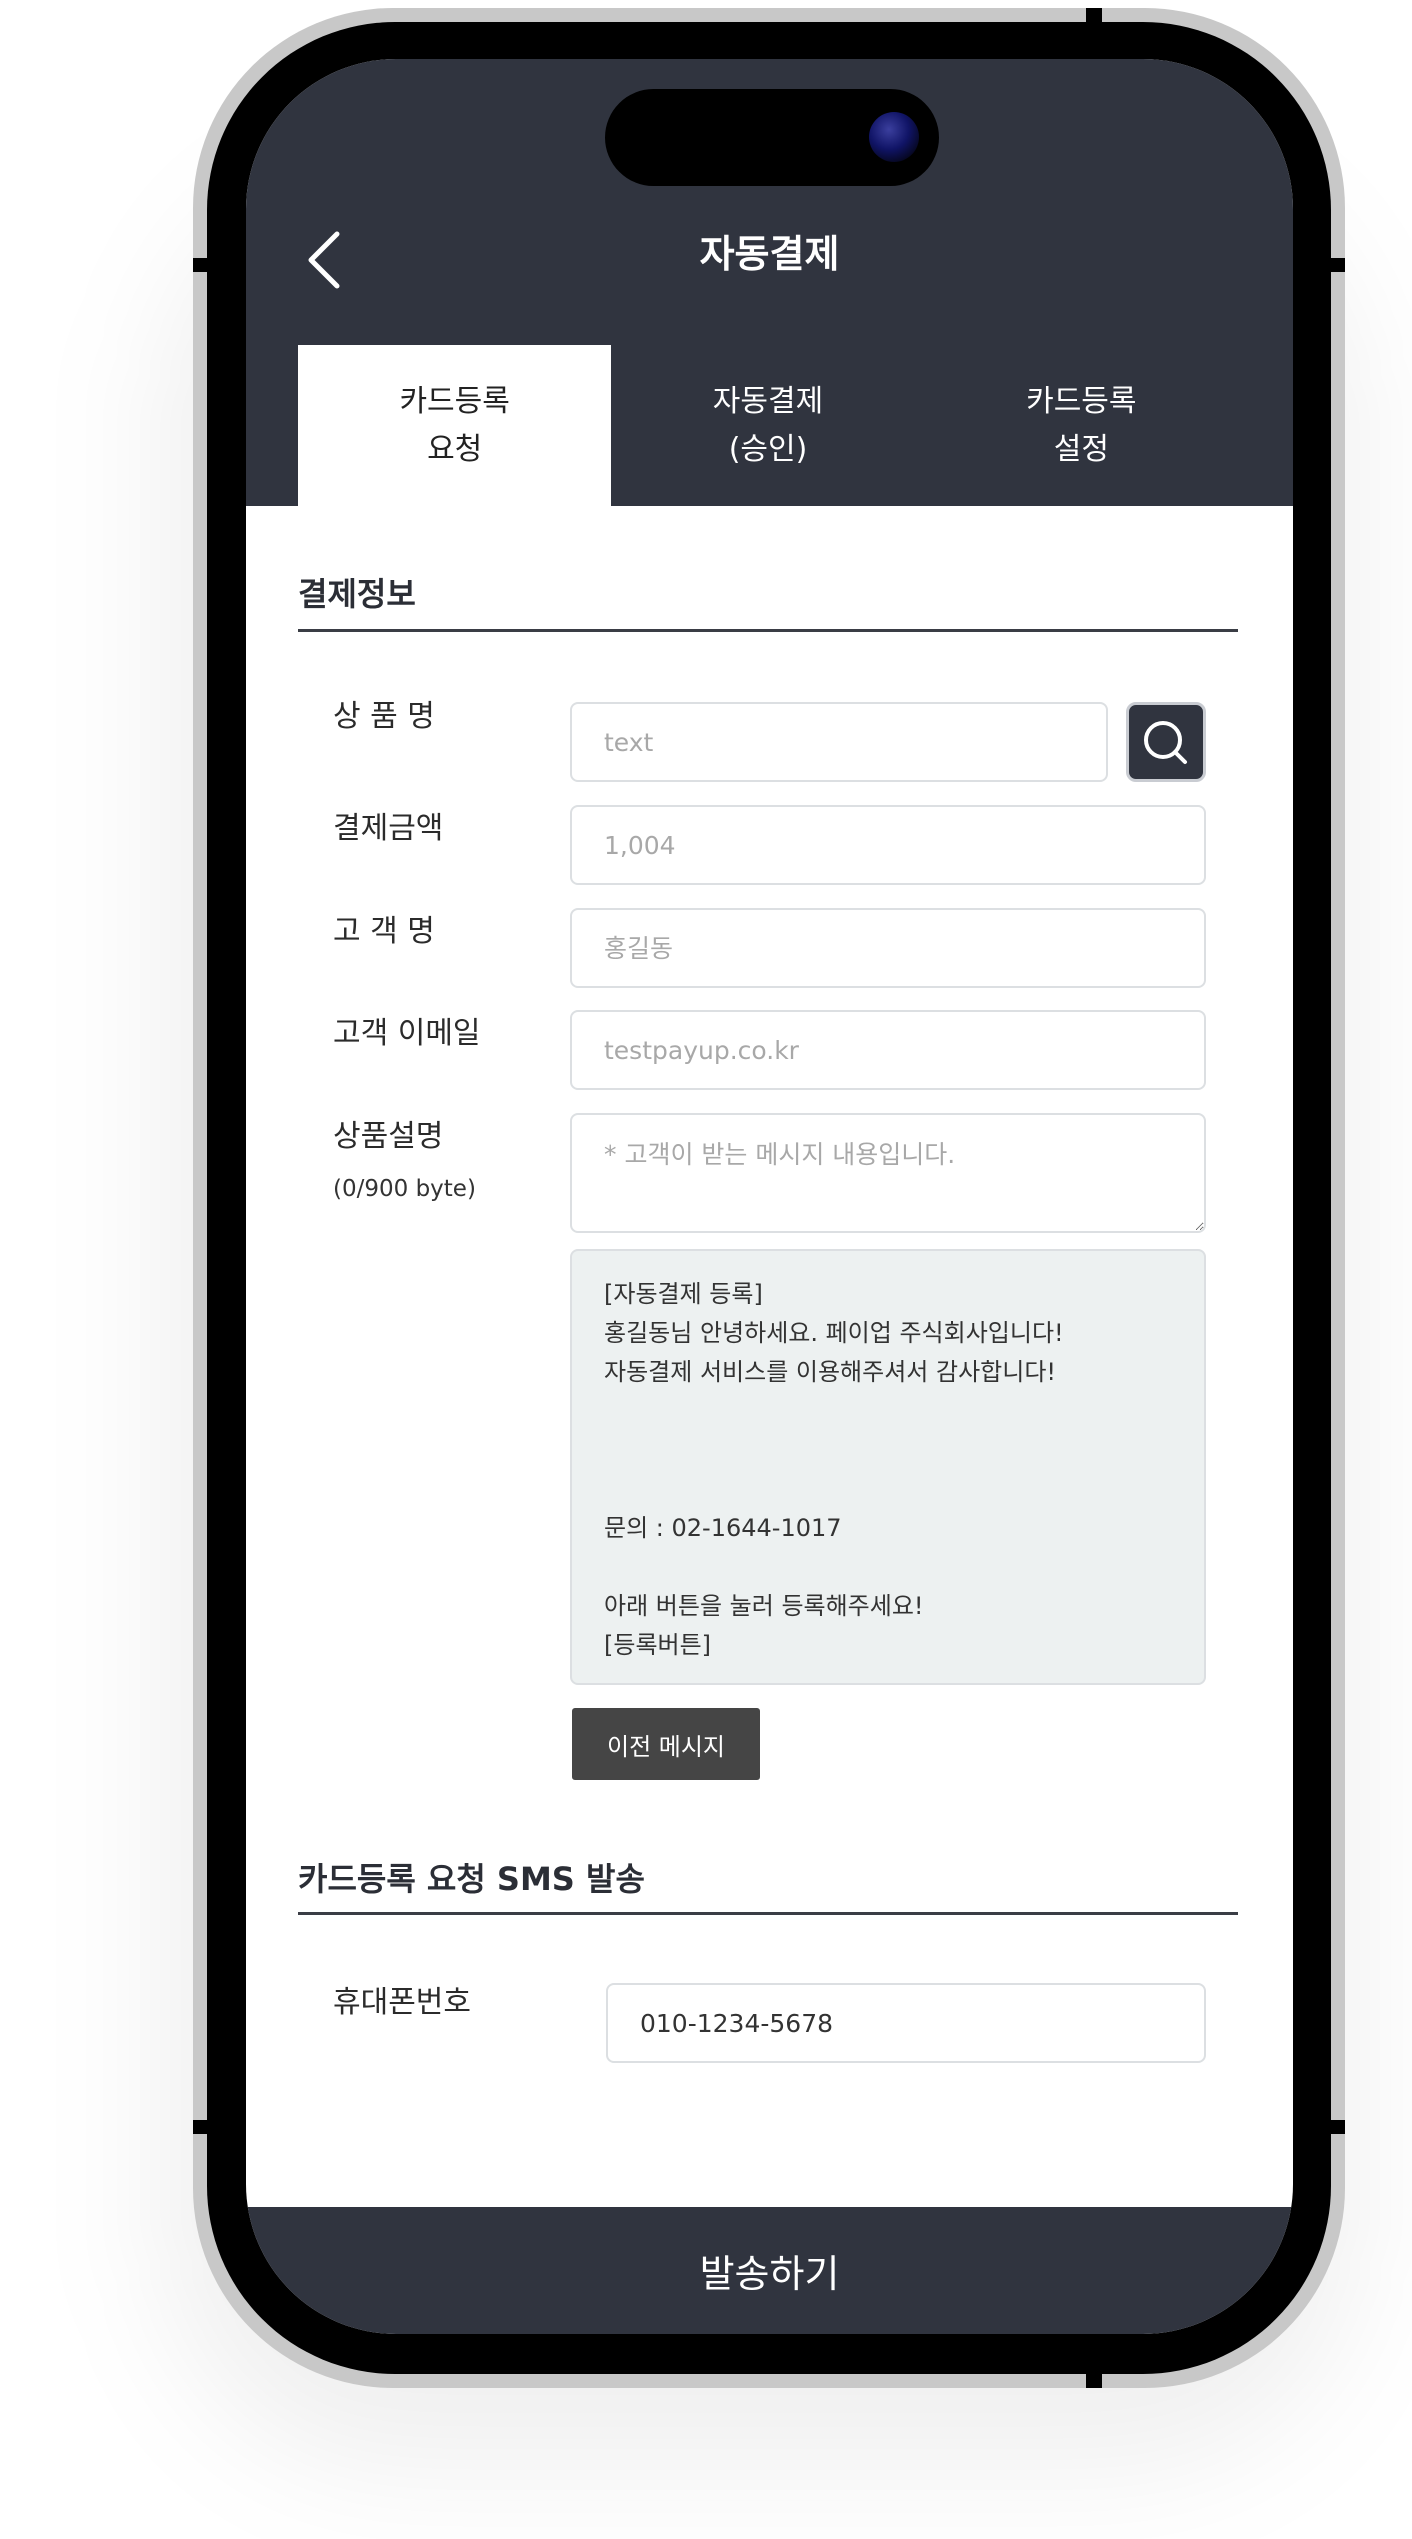 This screenshot has height=2539, width=1412. What do you see at coordinates (204, 265) in the screenshot?
I see `antenna-band-left-top` at bounding box center [204, 265].